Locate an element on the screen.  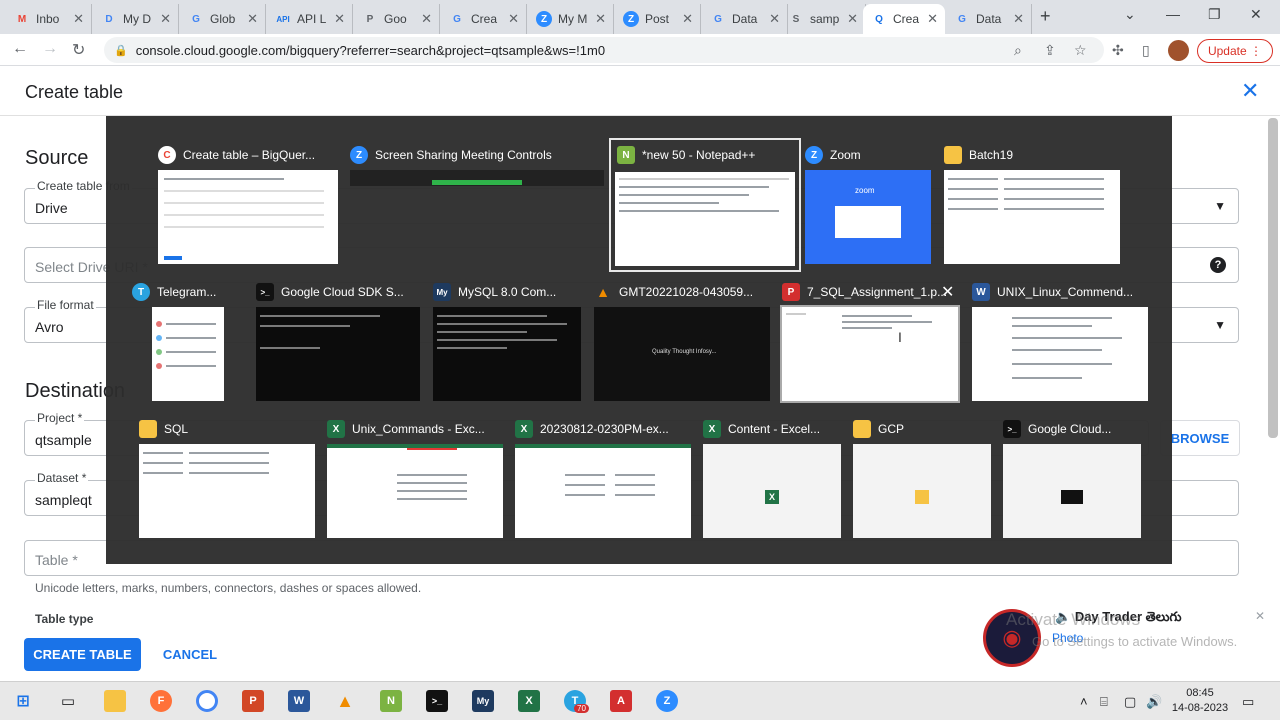
side-panel-icon: ▯ is located at coordinates (1146, 50).